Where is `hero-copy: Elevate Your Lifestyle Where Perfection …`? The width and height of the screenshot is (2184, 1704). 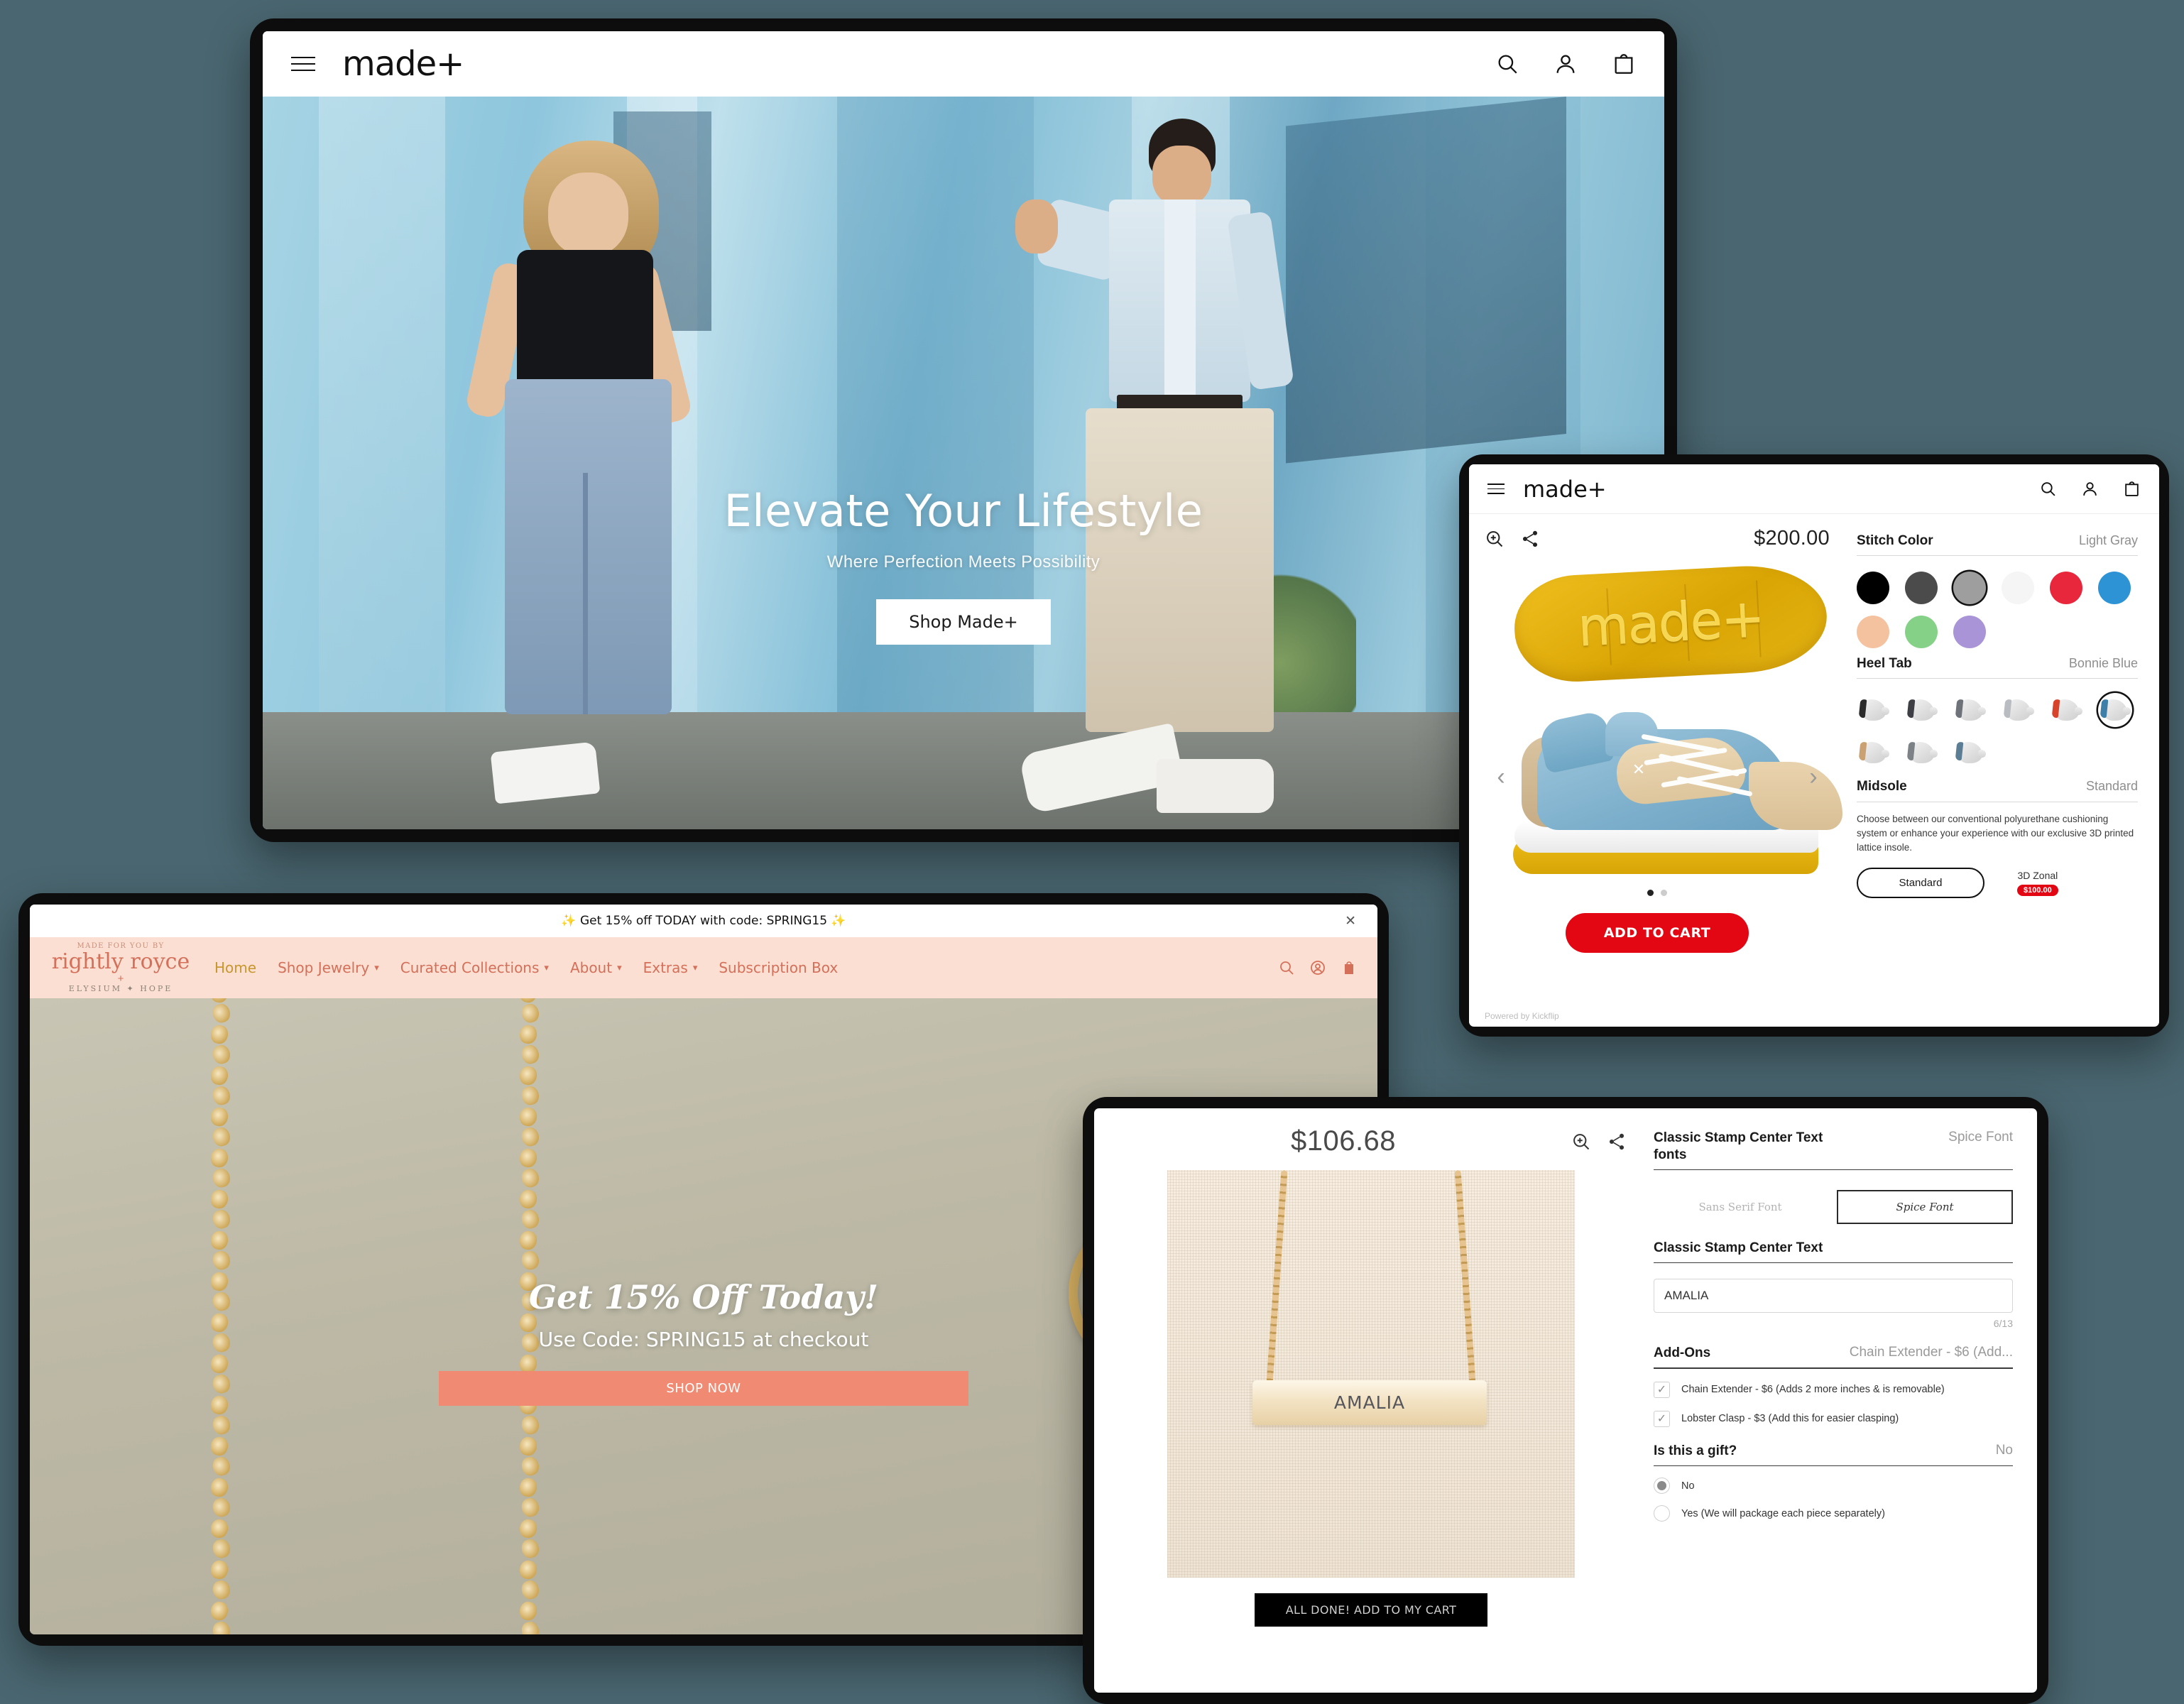
hero-copy: Elevate Your Lifestyle Where Perfection … is located at coordinates (964, 565).